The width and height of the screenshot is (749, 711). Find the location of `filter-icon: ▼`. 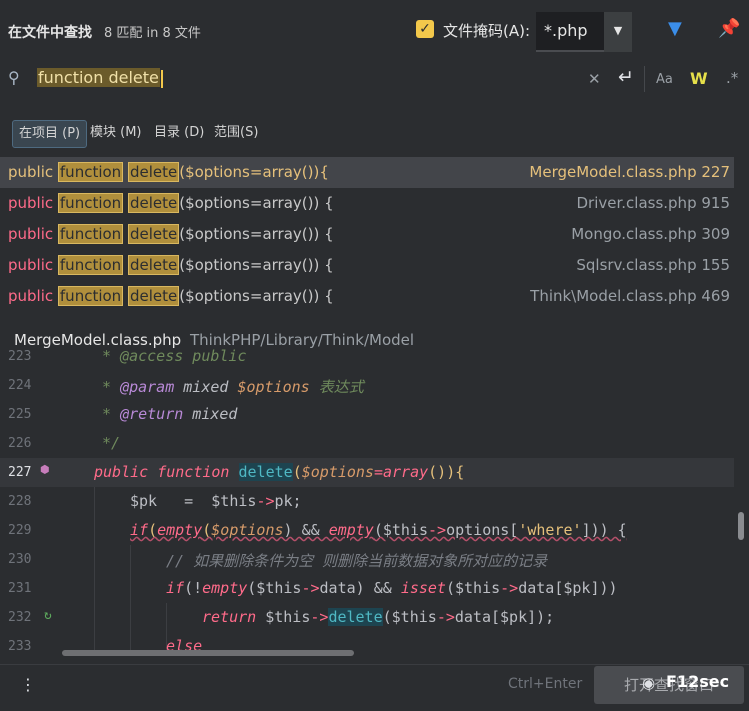

filter-icon: ▼ is located at coordinates (675, 28).